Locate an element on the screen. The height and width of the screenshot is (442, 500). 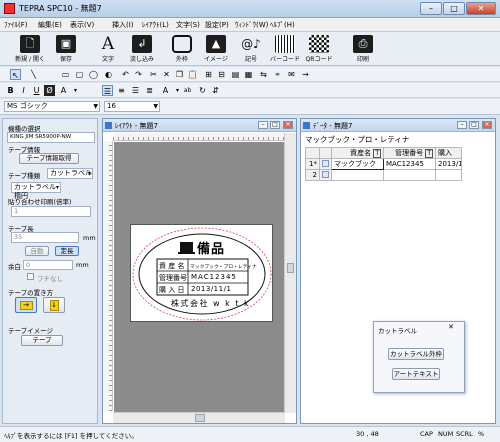
shadow-text-icon: A is located at coordinates (63, 90).